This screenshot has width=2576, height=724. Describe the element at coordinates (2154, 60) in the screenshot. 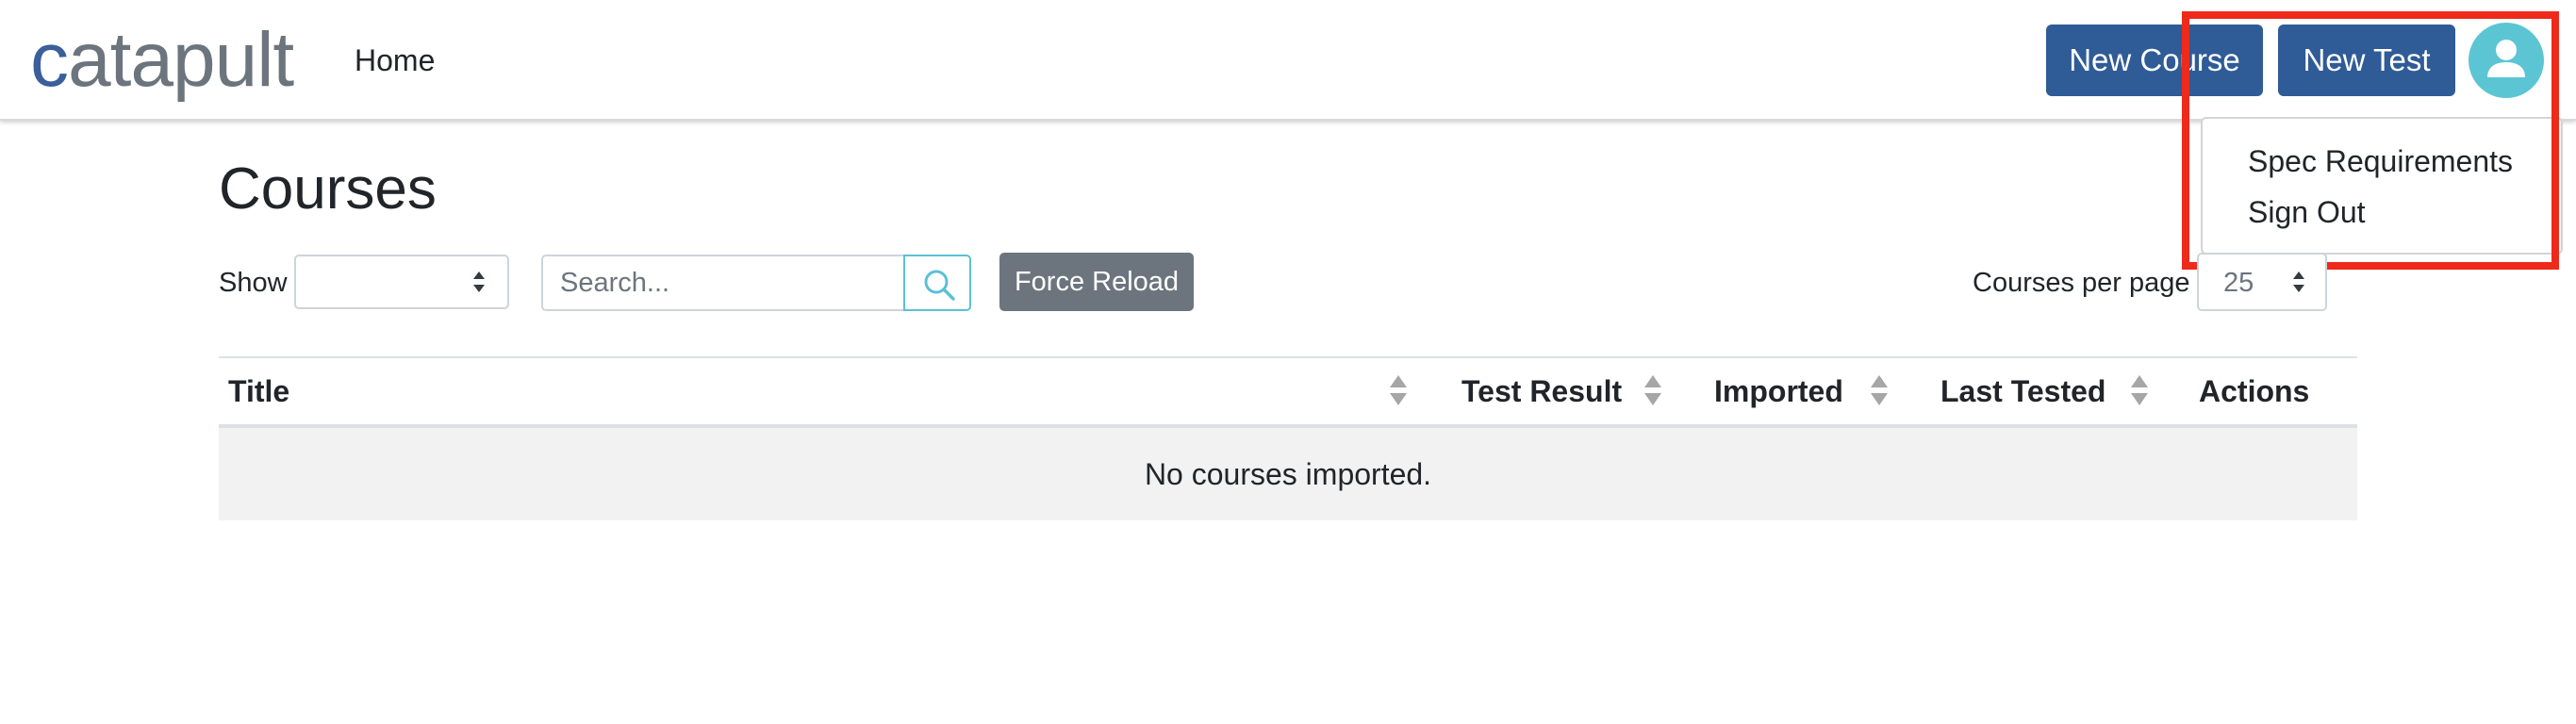

I see `new-course-button: New Course` at that location.